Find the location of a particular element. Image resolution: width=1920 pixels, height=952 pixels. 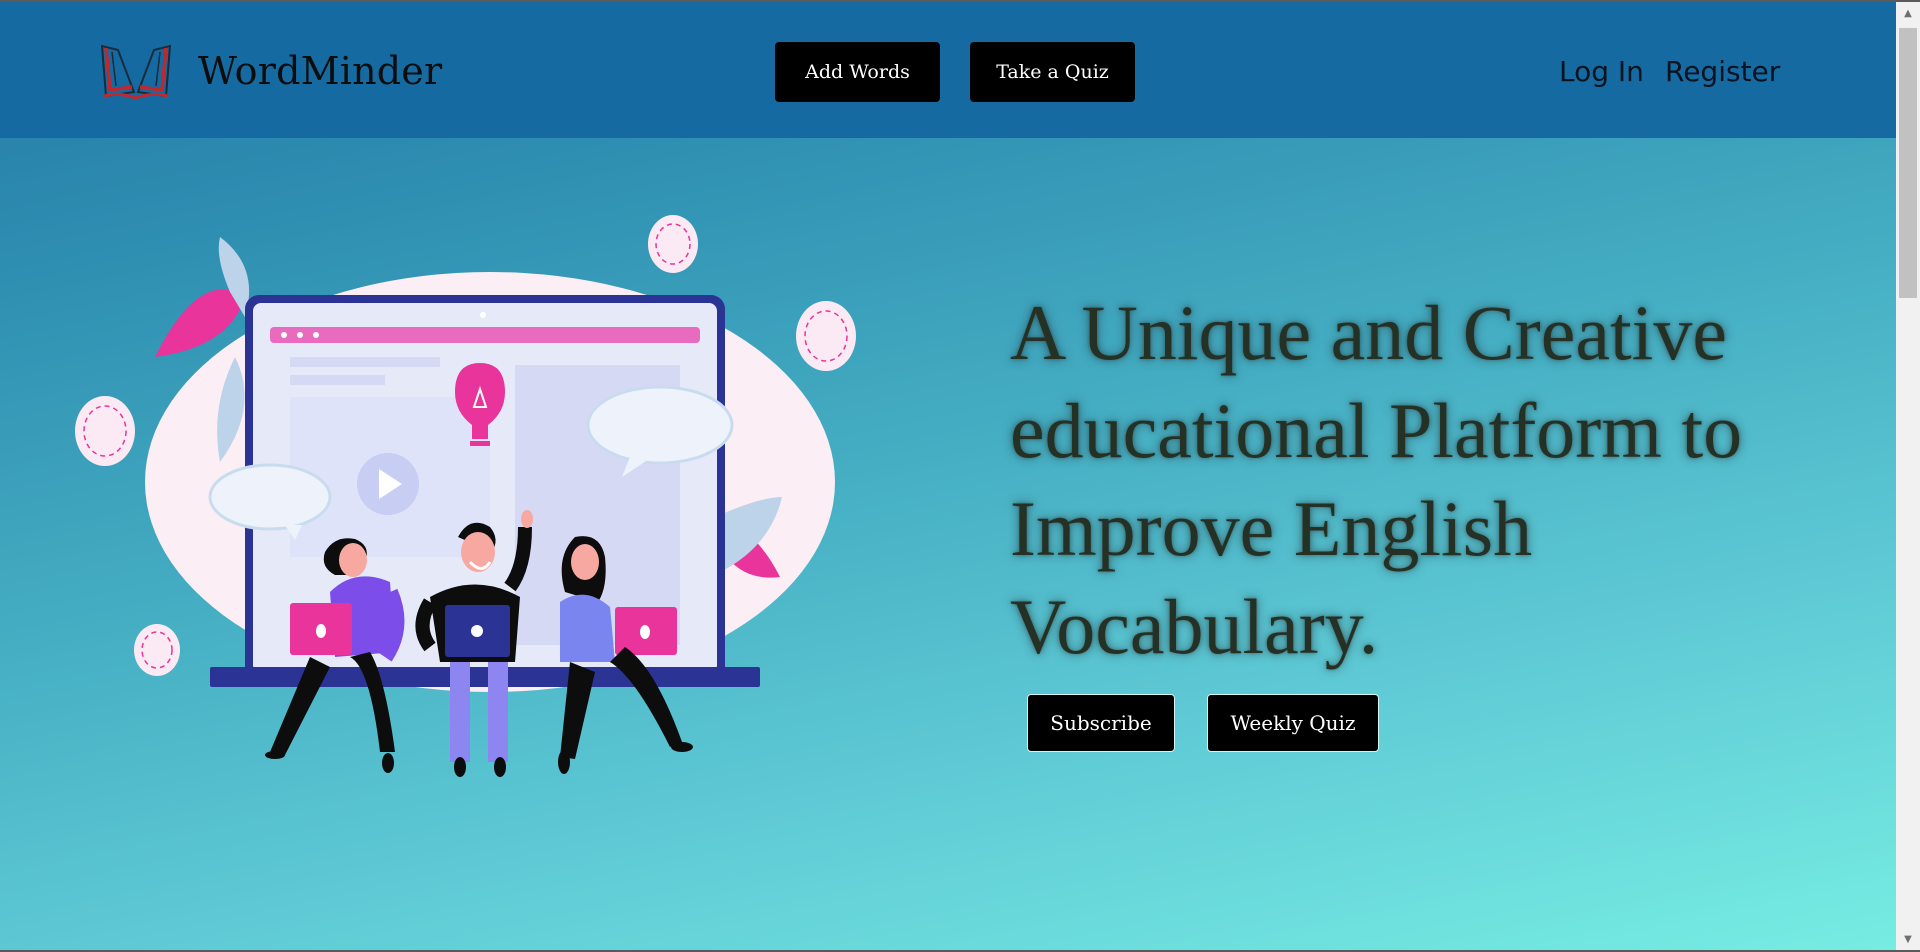

take-quiz-button: Take a Quiz is located at coordinates (1052, 72).